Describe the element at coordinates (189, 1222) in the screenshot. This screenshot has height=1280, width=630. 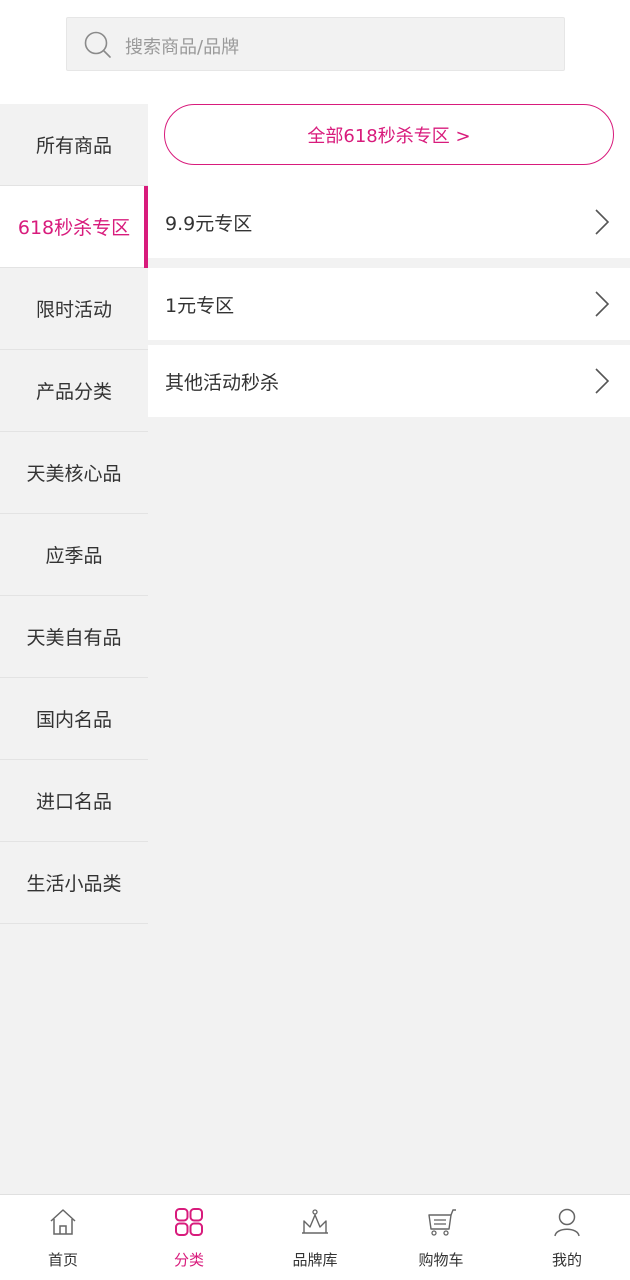
I see `grid-icon` at that location.